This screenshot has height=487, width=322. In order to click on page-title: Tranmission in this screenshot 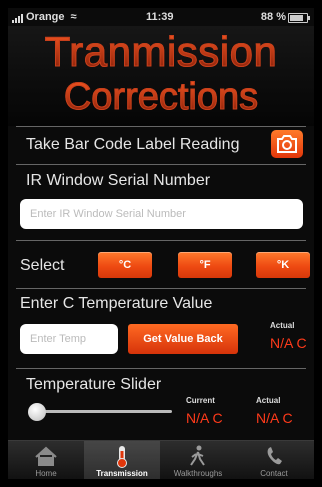, I will do `click(161, 52)`.